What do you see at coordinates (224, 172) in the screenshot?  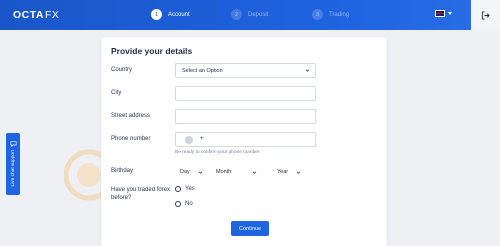 I see `month-select-value: Month` at bounding box center [224, 172].